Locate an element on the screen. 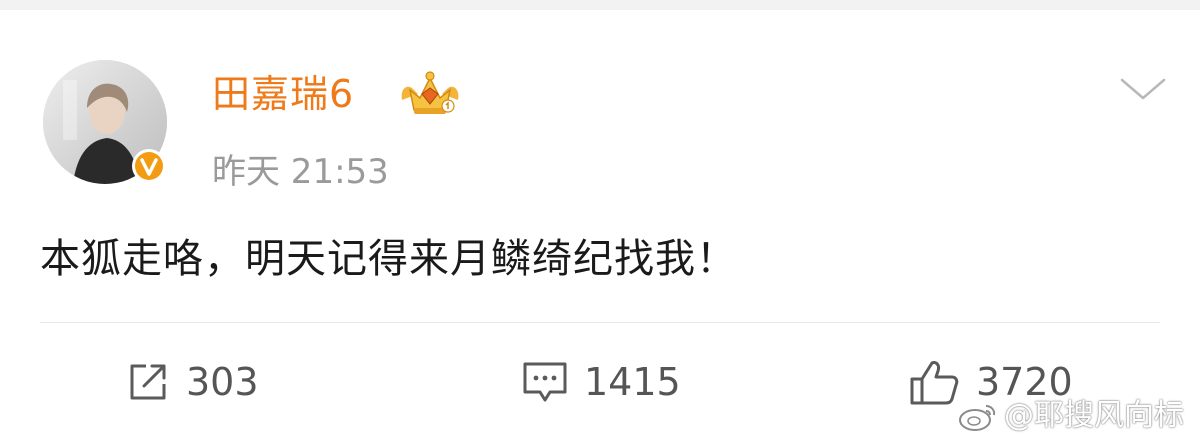  comment-button: 1415 is located at coordinates (600, 382).